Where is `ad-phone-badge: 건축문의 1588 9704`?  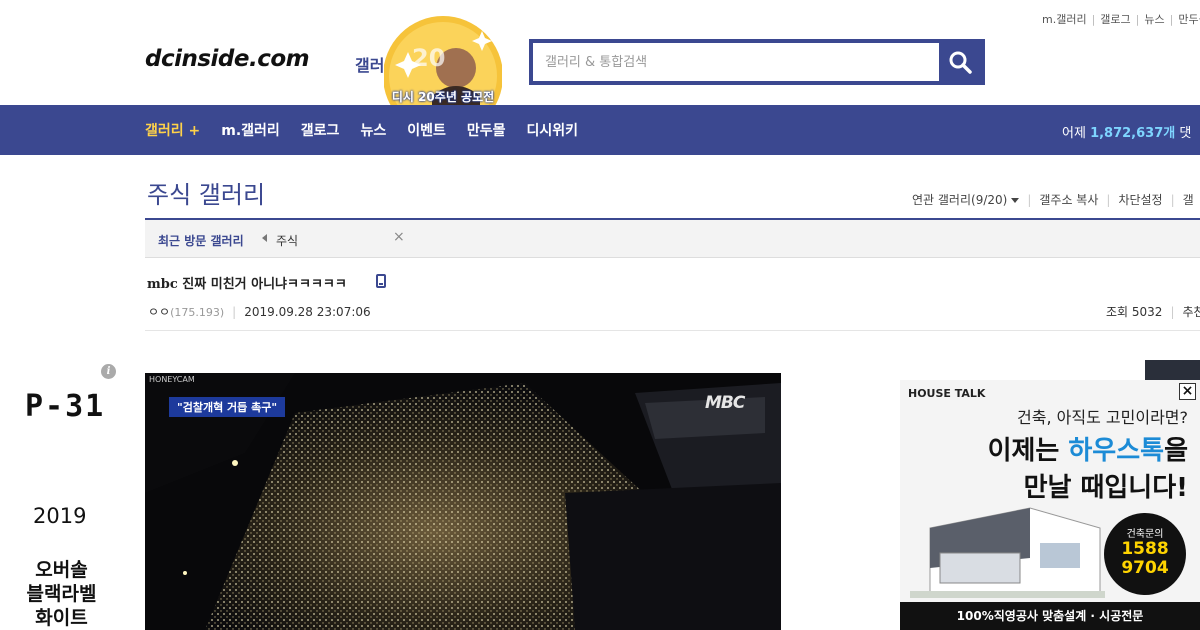
ad-phone-badge: 건축문의 1588 9704 is located at coordinates (1145, 554).